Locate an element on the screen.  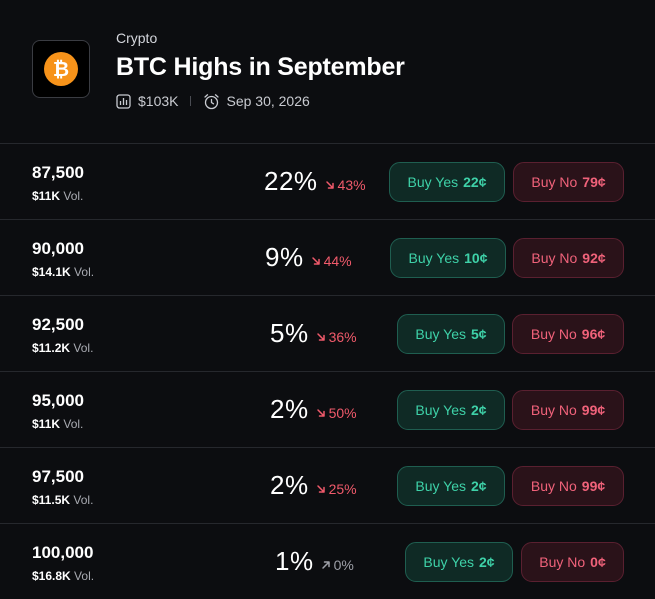
market-row: 92,500 $11.2K Vol. 5% 36% Buy Yes 5¢ Buy No 96¢ is located at coordinates (327, 333).